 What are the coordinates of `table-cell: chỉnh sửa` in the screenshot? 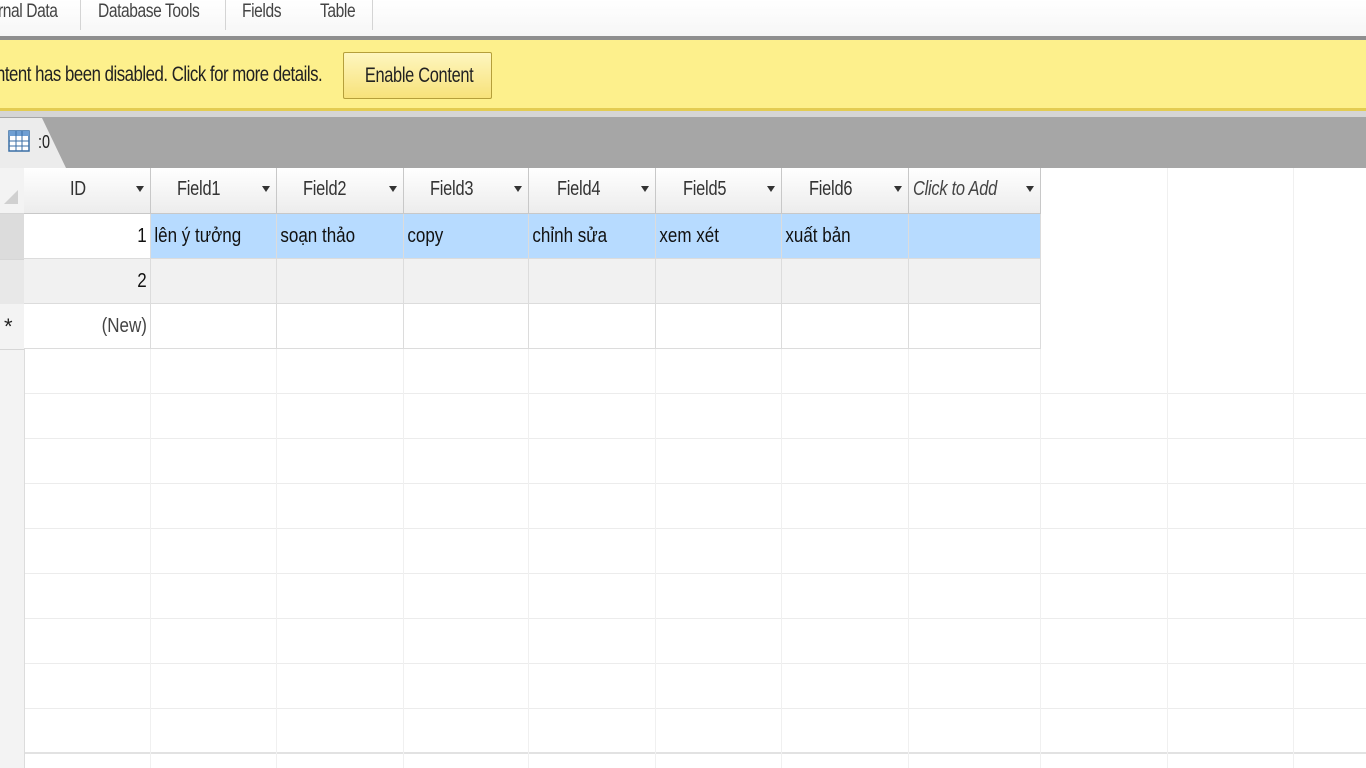 It's located at (592, 236).